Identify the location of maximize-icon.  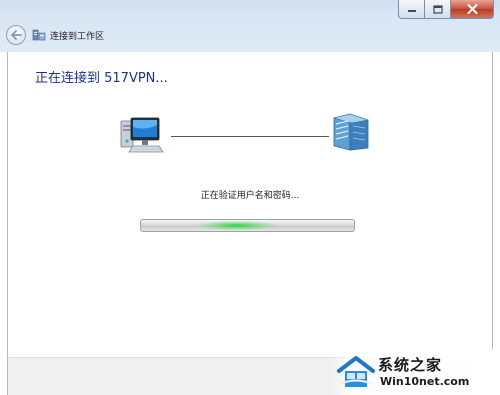
(437, 9).